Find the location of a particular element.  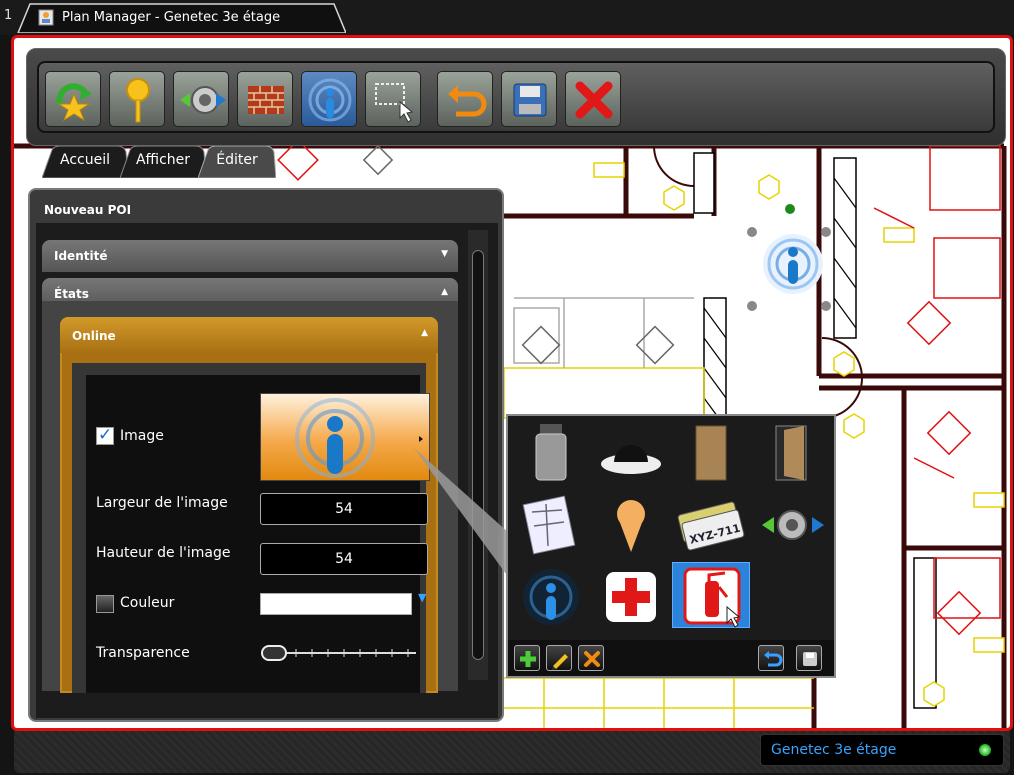

edit-icon is located at coordinates (560, 662).